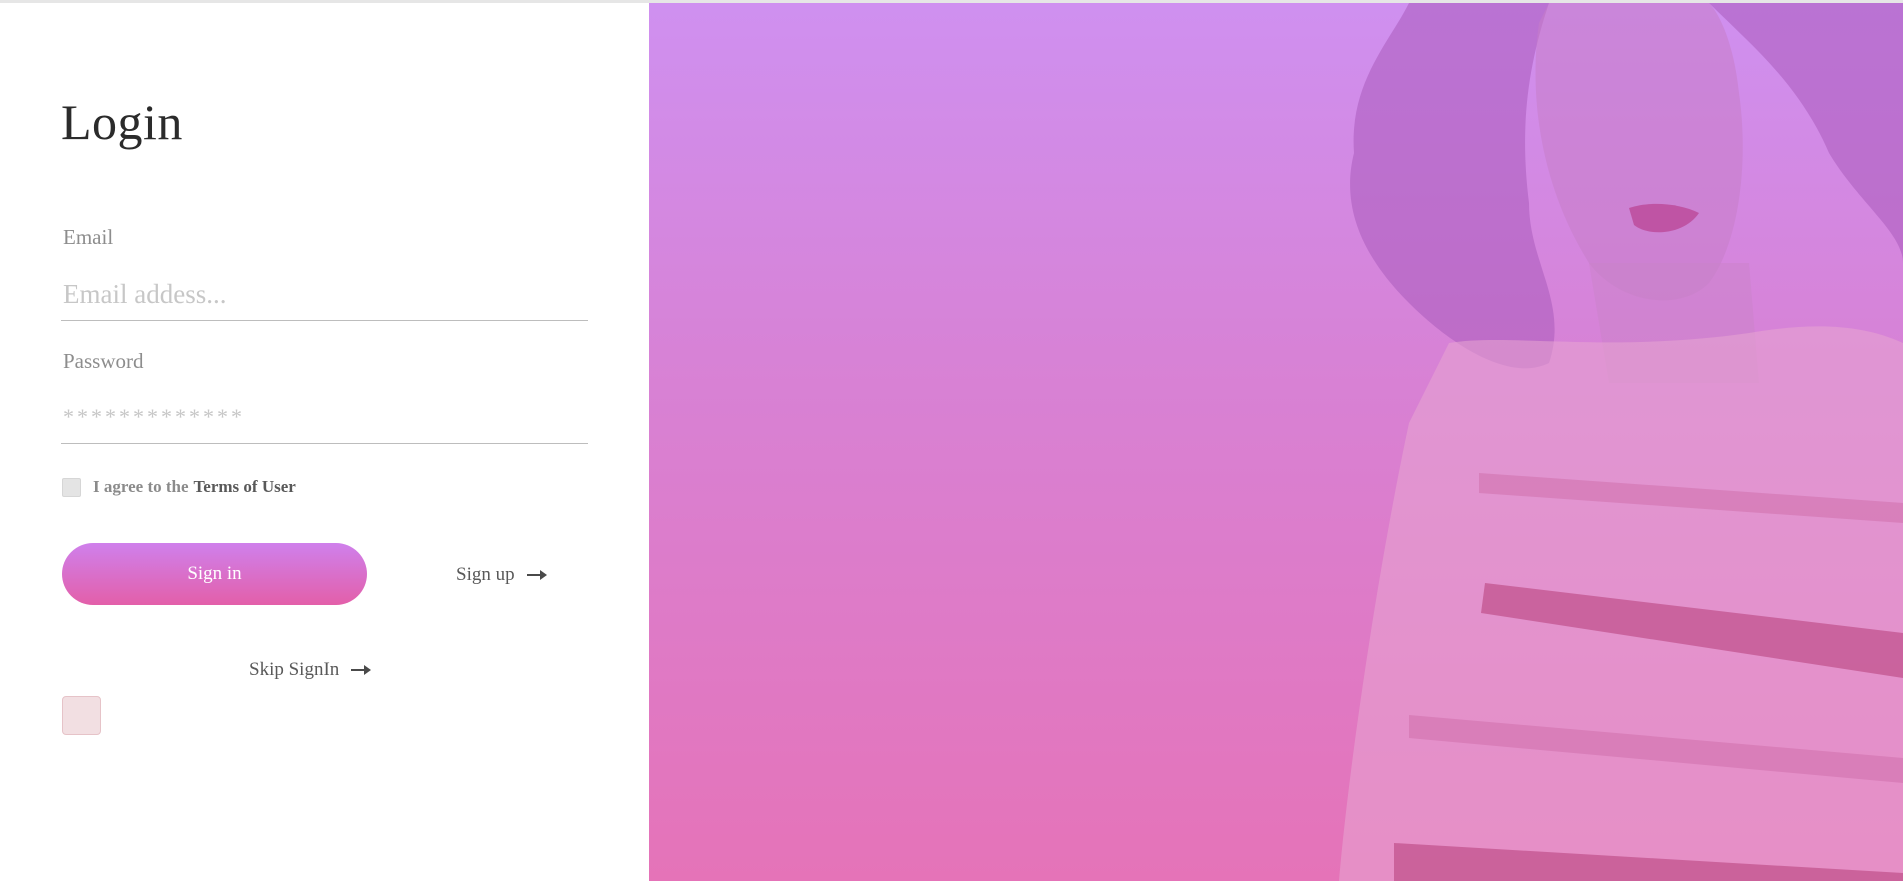 This screenshot has height=881, width=1903. What do you see at coordinates (141, 486) in the screenshot?
I see `agree-label: I agree to the` at bounding box center [141, 486].